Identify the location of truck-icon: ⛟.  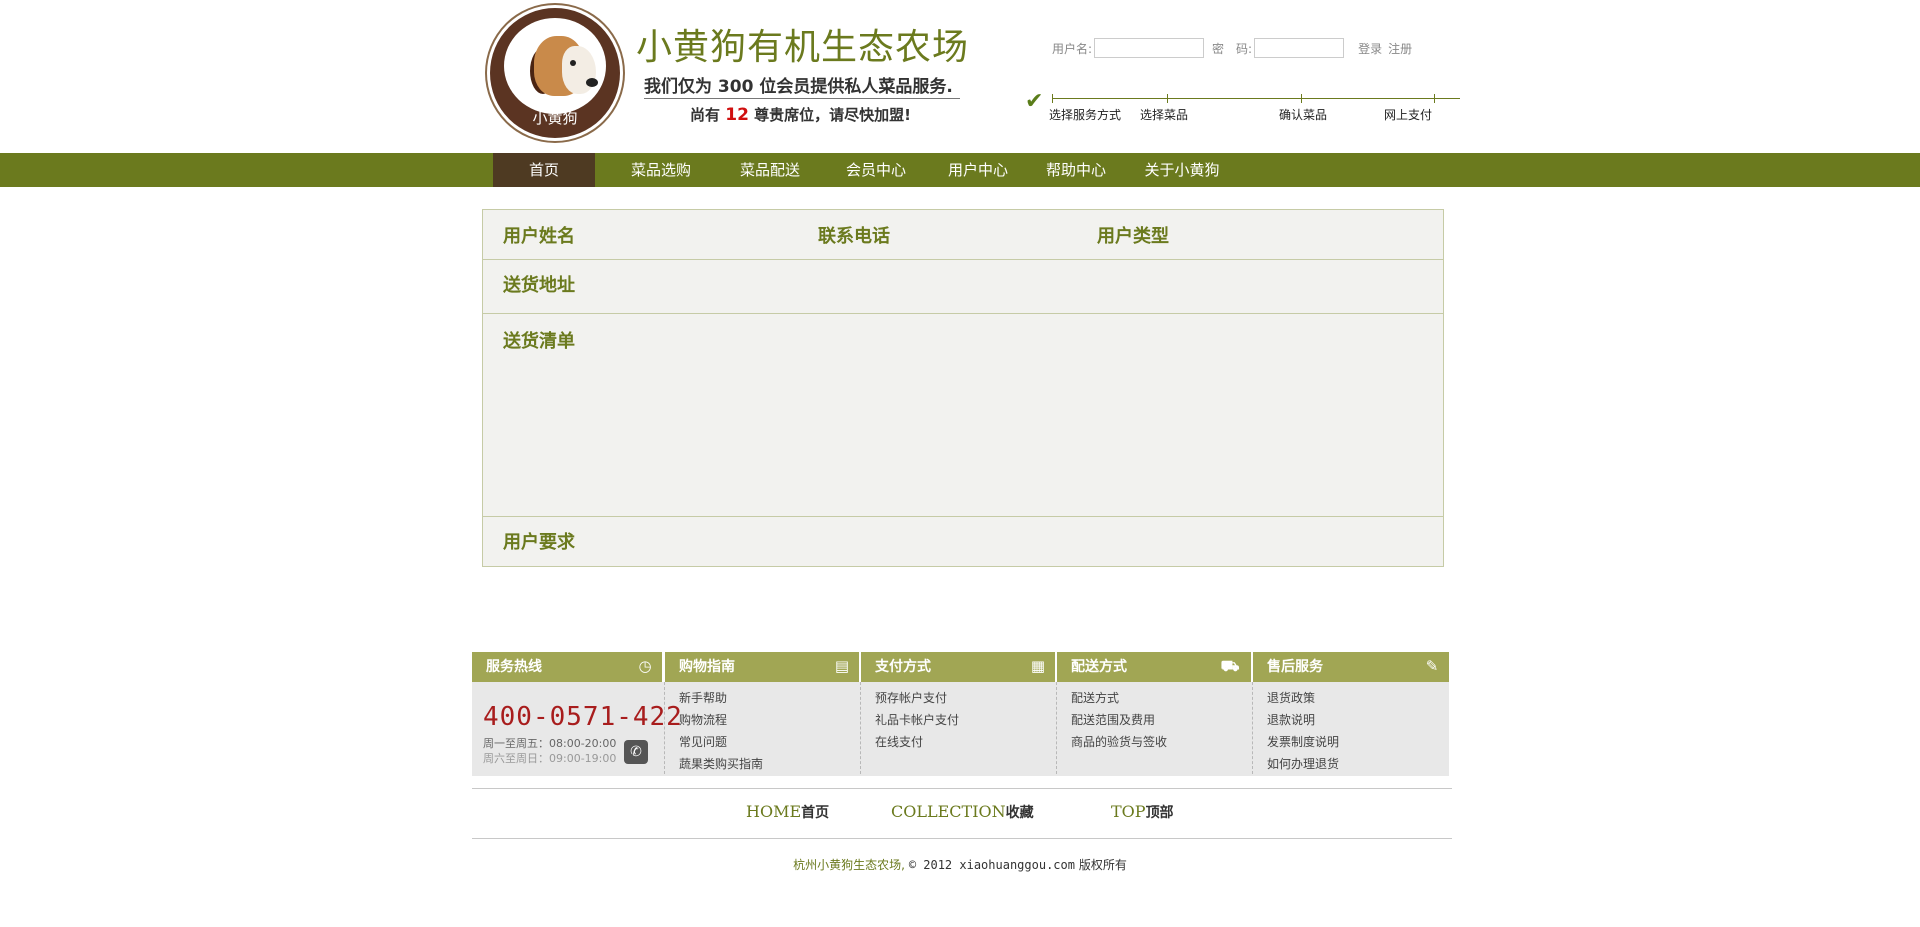
(1230, 666).